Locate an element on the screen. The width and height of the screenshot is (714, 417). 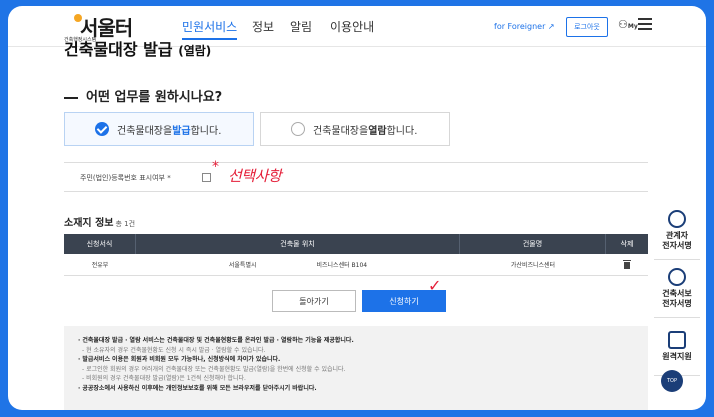
annotation-optional-text: 선택사항 is located at coordinates (255, 176).